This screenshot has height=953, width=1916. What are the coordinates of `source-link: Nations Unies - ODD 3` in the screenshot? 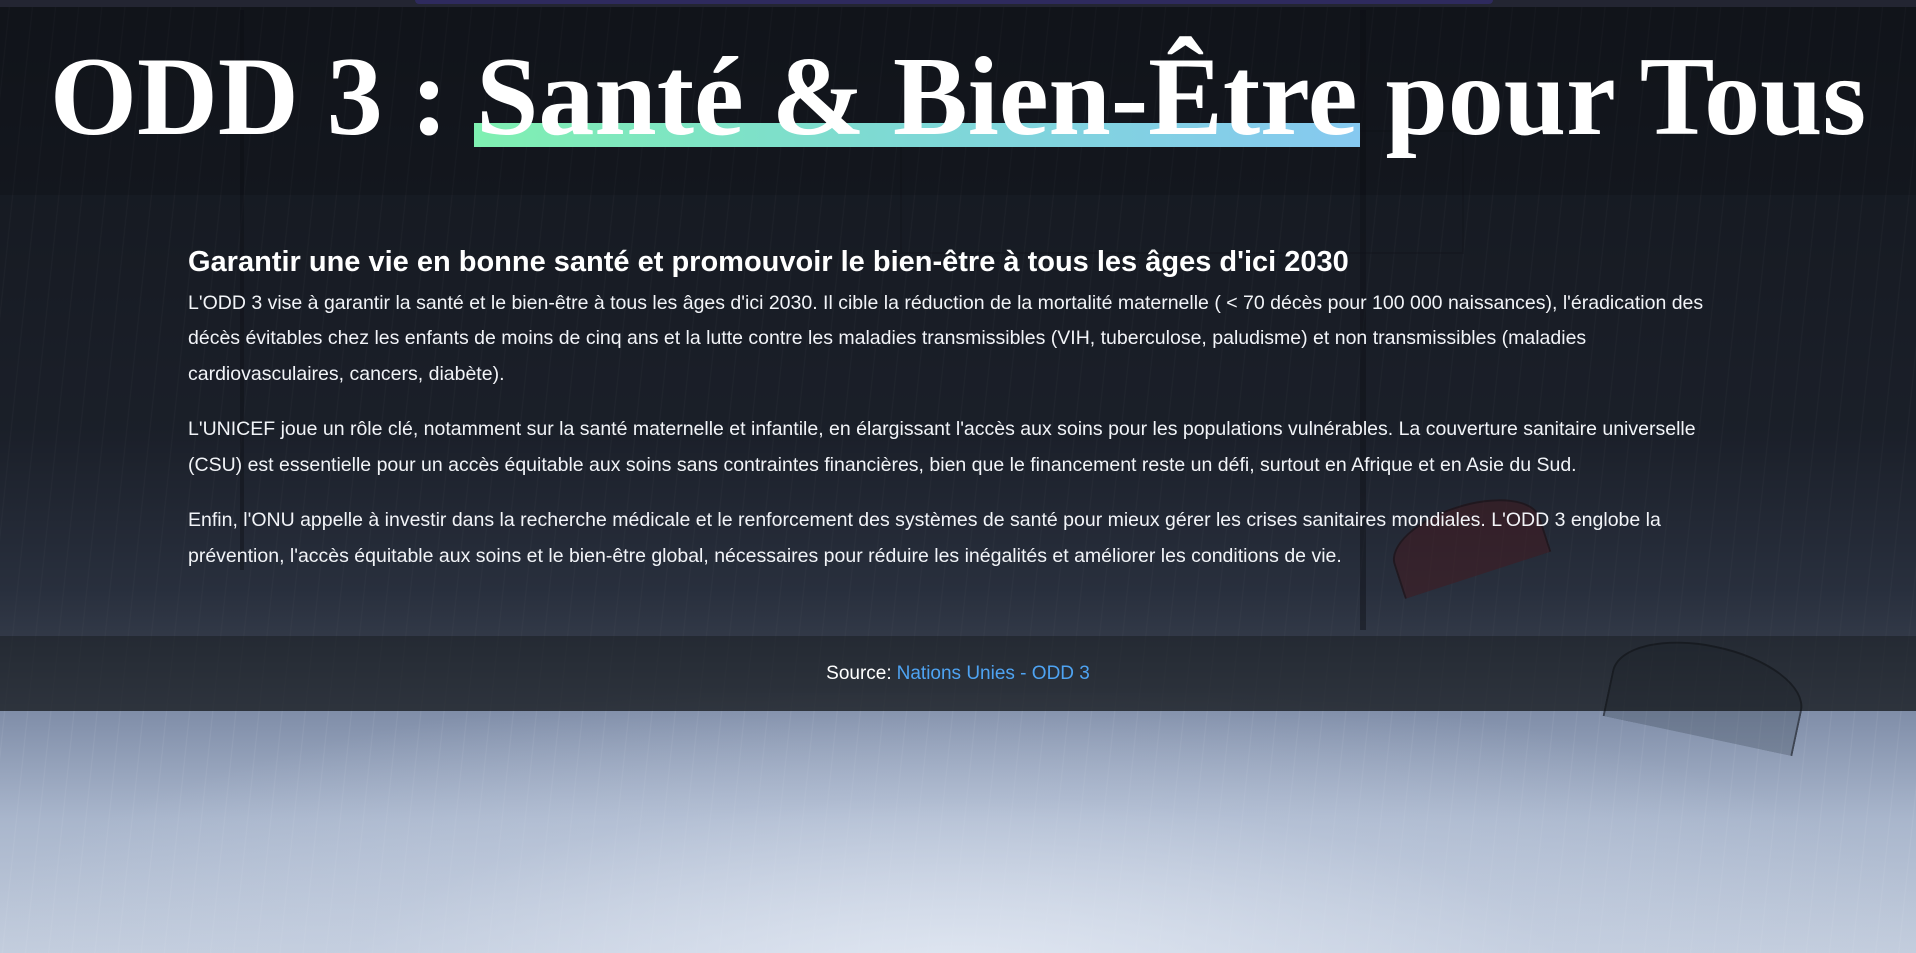 It's located at (993, 674).